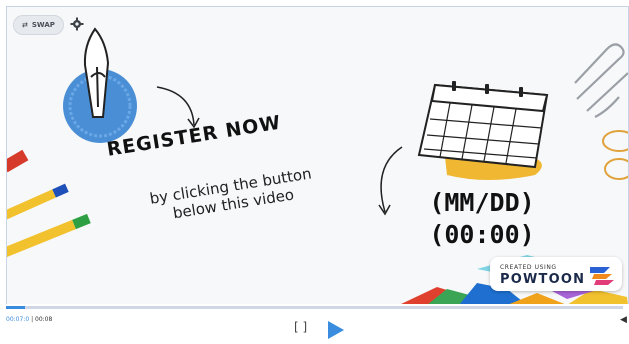  Describe the element at coordinates (44, 319) in the screenshot. I see `duration: 00:08` at that location.